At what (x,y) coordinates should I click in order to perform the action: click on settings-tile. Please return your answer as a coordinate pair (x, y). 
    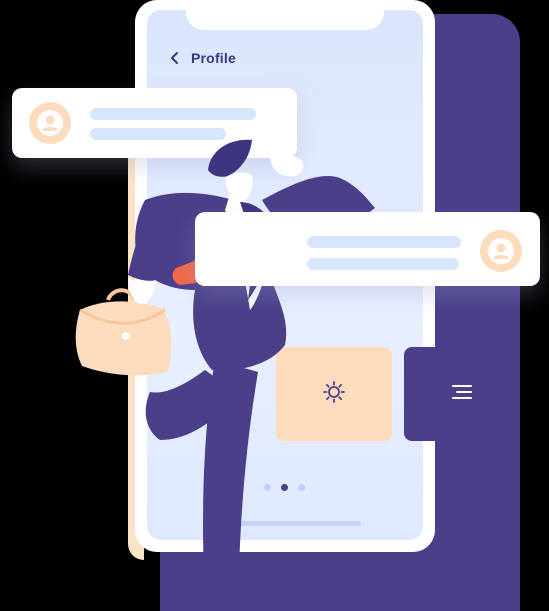
    Looking at the image, I should click on (334, 394).